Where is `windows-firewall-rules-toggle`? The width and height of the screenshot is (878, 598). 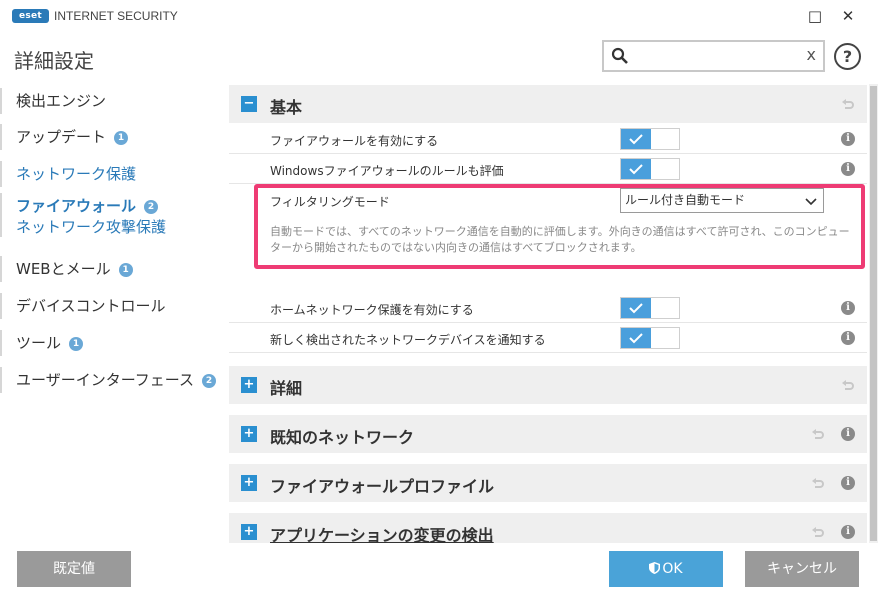
windows-firewall-rules-toggle is located at coordinates (650, 169).